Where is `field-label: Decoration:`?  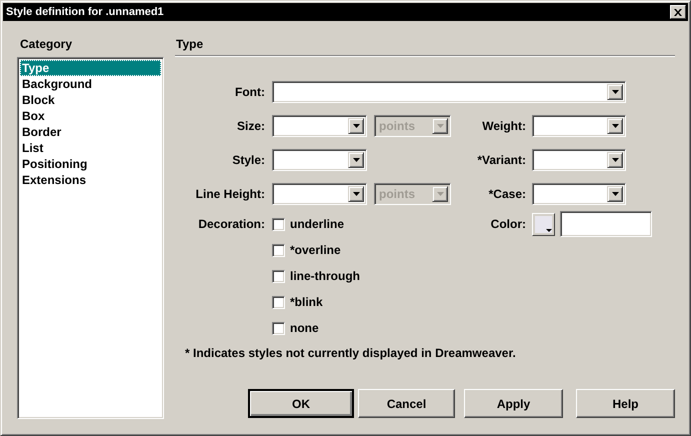
field-label: Decoration: is located at coordinates (231, 224).